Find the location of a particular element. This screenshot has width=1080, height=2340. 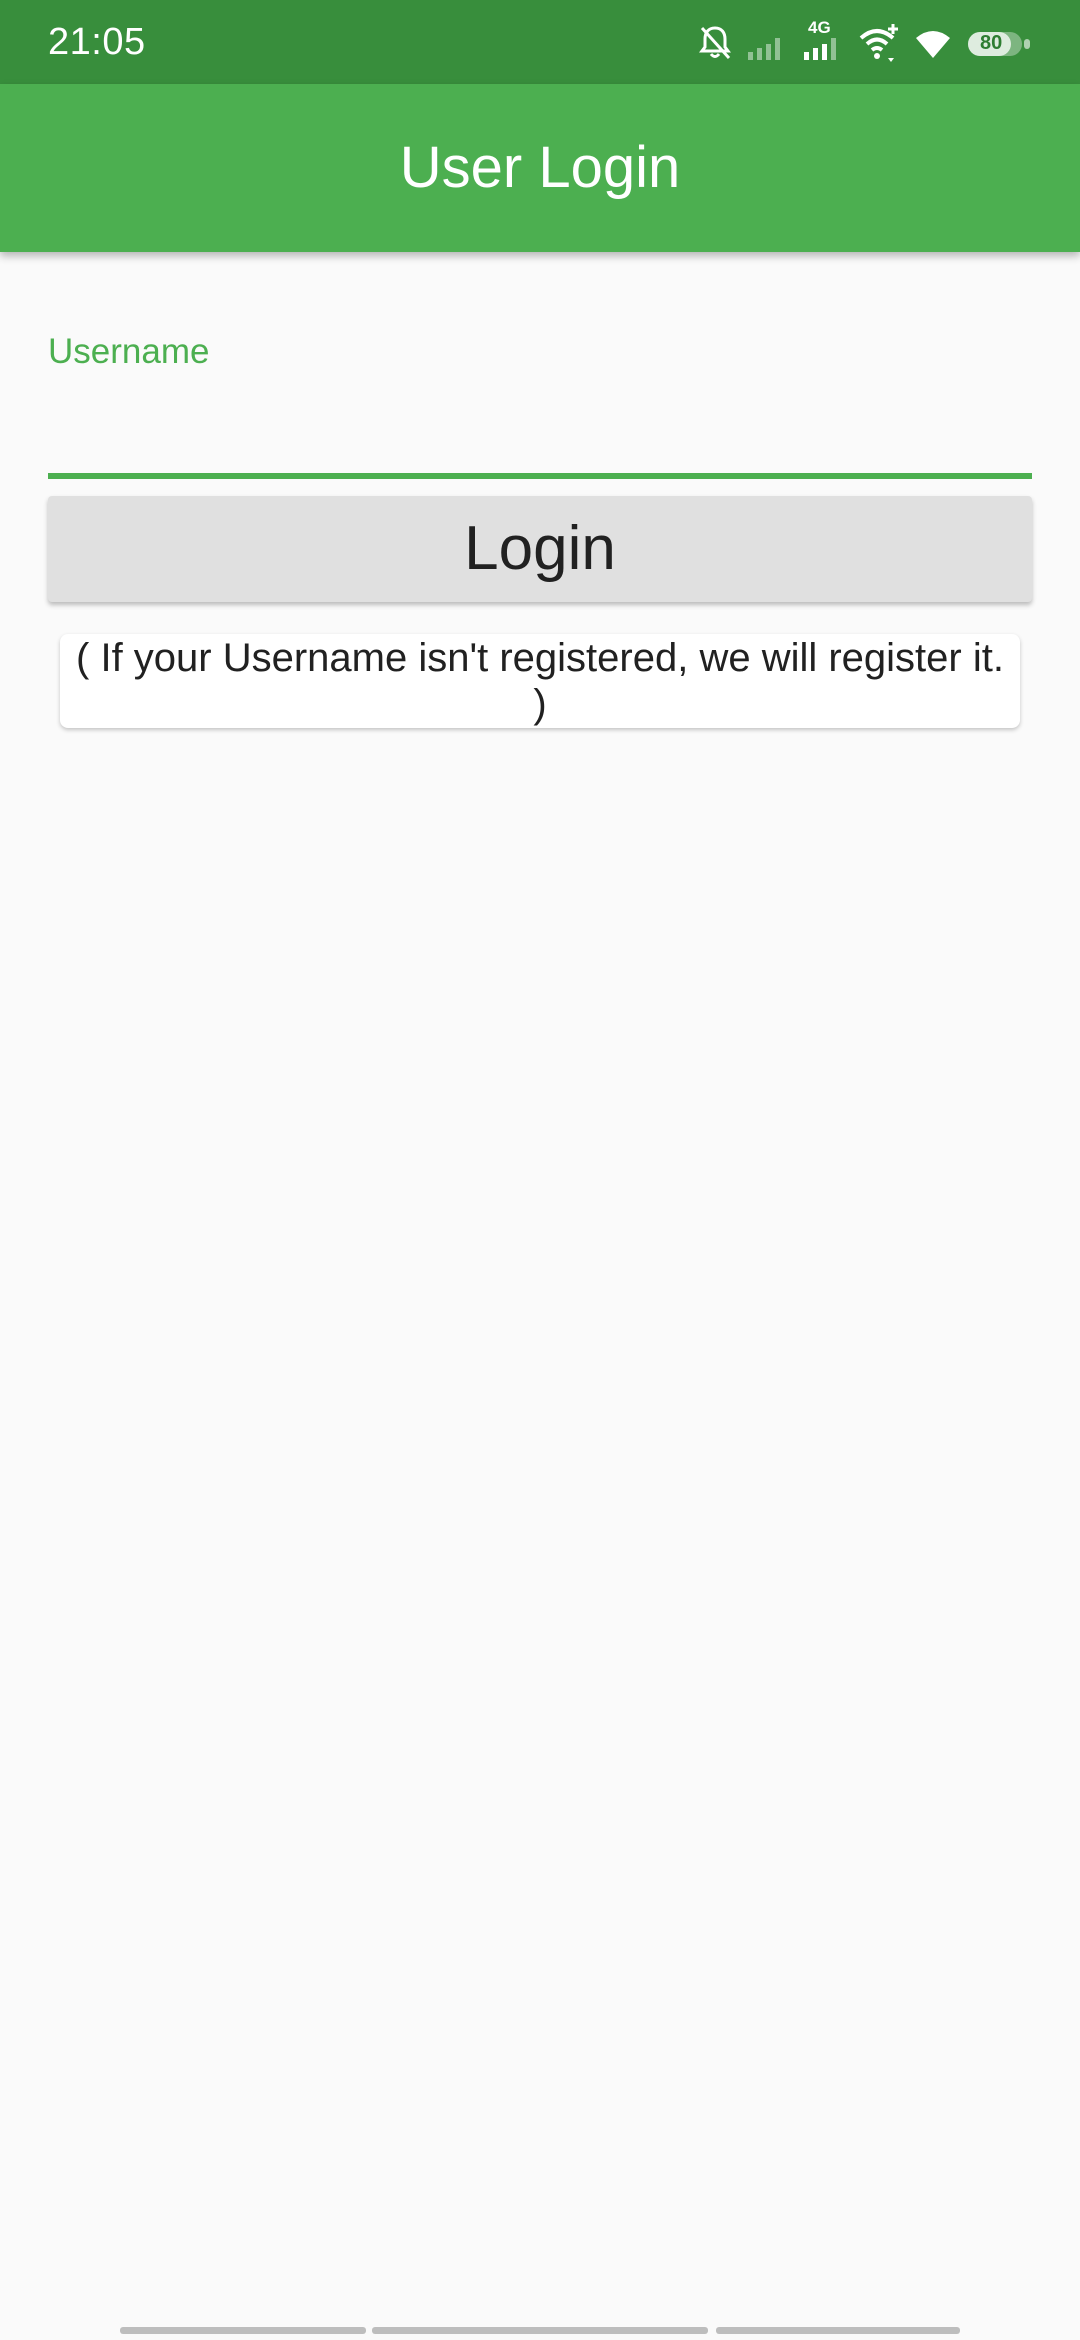

signal-4g-icon: 4G is located at coordinates (822, 41).